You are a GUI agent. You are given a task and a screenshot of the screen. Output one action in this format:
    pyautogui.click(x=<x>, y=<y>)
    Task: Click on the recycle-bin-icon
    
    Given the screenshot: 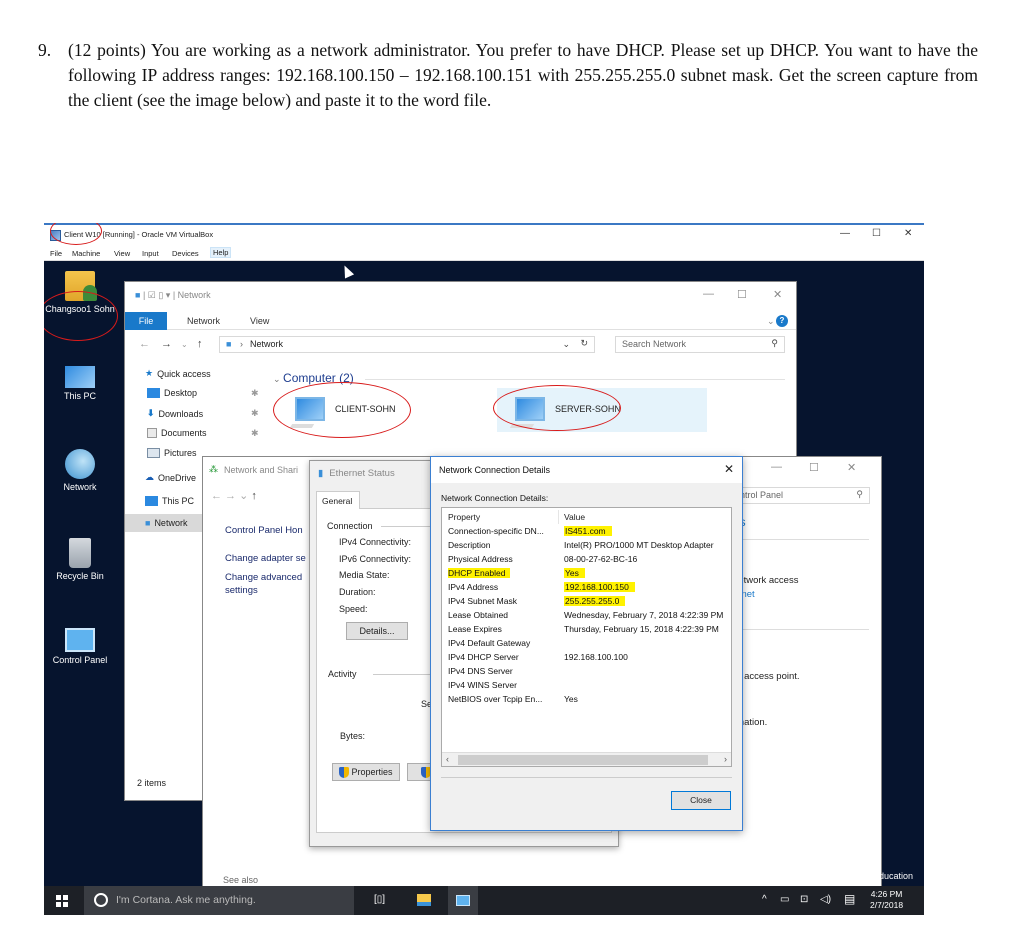 What is the action you would take?
    pyautogui.click(x=80, y=553)
    